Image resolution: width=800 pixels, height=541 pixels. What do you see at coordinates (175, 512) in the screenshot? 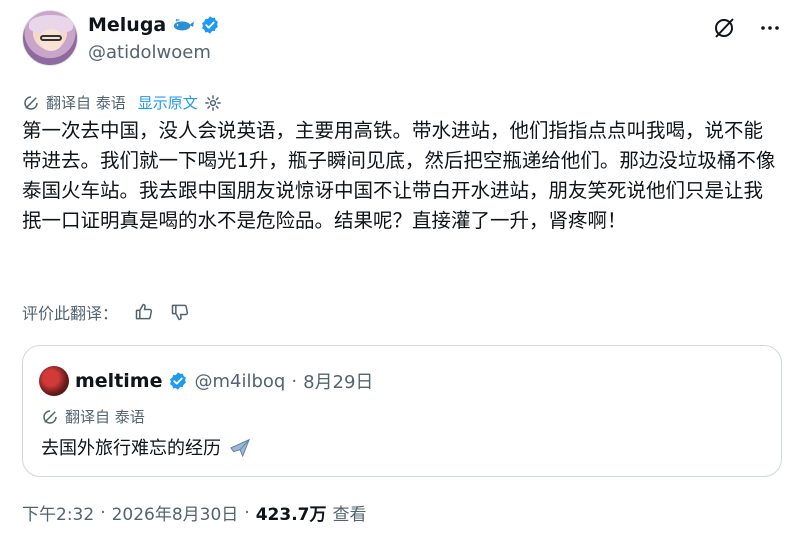
I see `post-date: 2026年8月30日` at bounding box center [175, 512].